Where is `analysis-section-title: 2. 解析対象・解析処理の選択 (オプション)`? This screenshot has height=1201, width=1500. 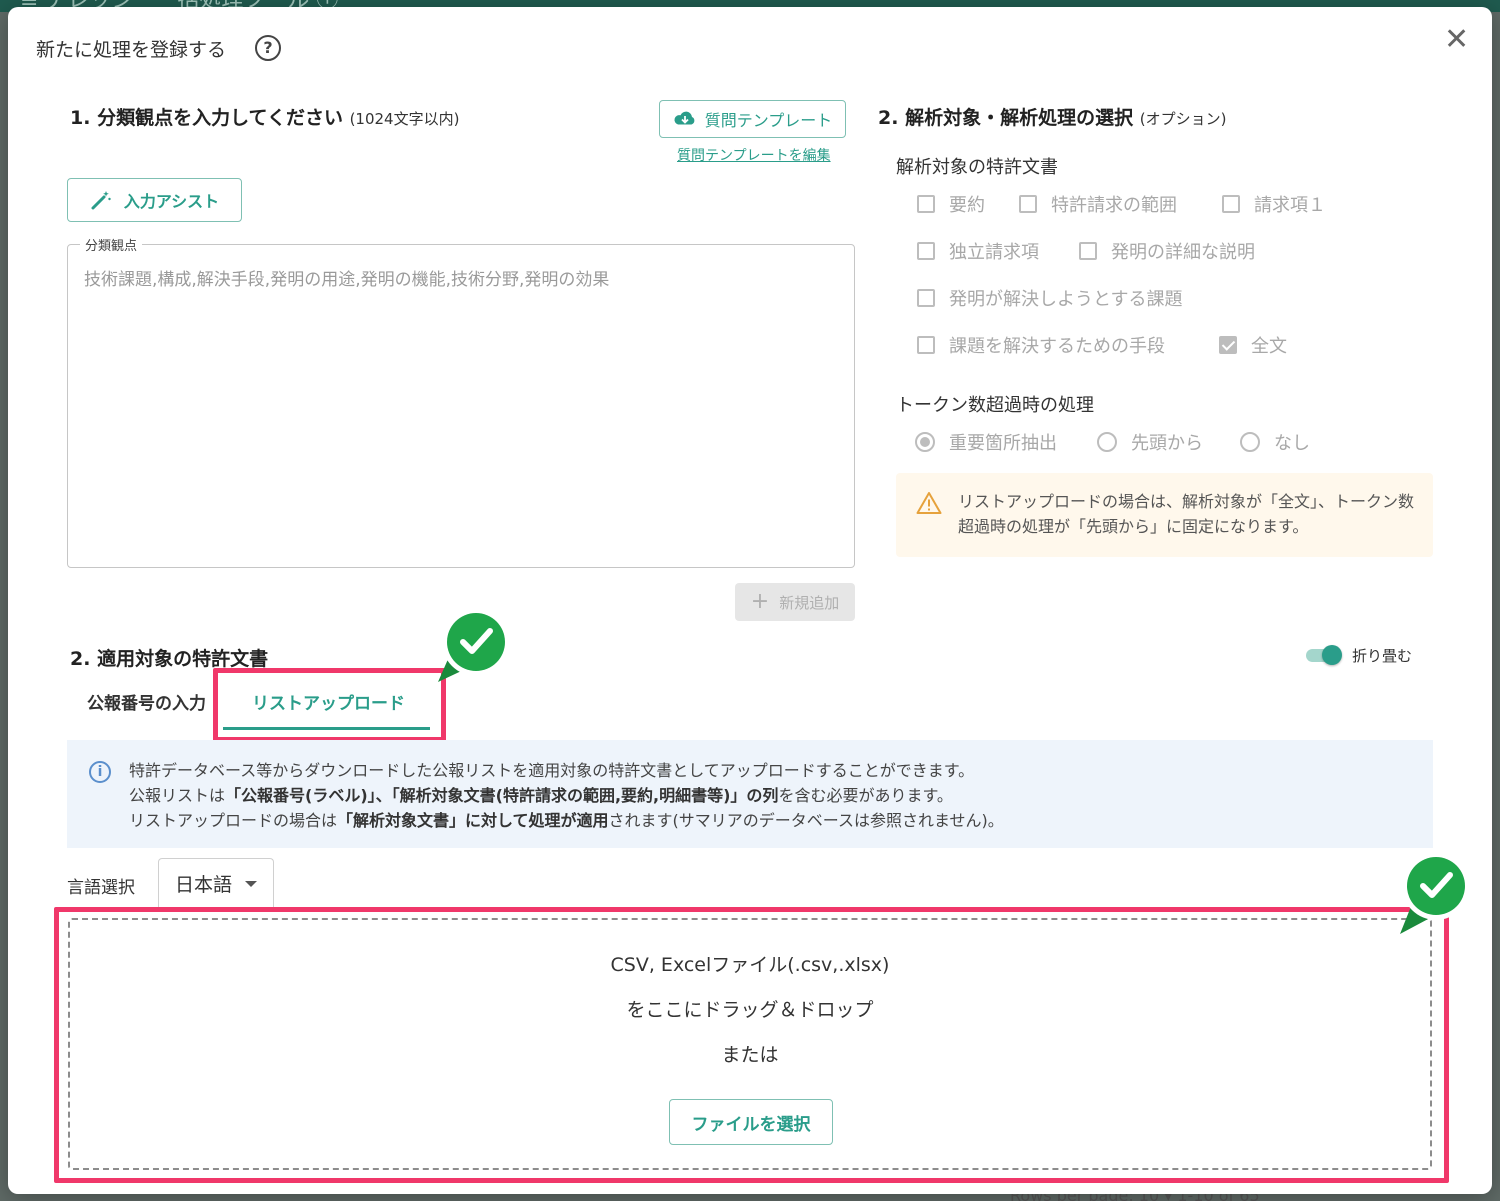 analysis-section-title: 2. 解析対象・解析処理の選択 (オプション) is located at coordinates (1052, 116).